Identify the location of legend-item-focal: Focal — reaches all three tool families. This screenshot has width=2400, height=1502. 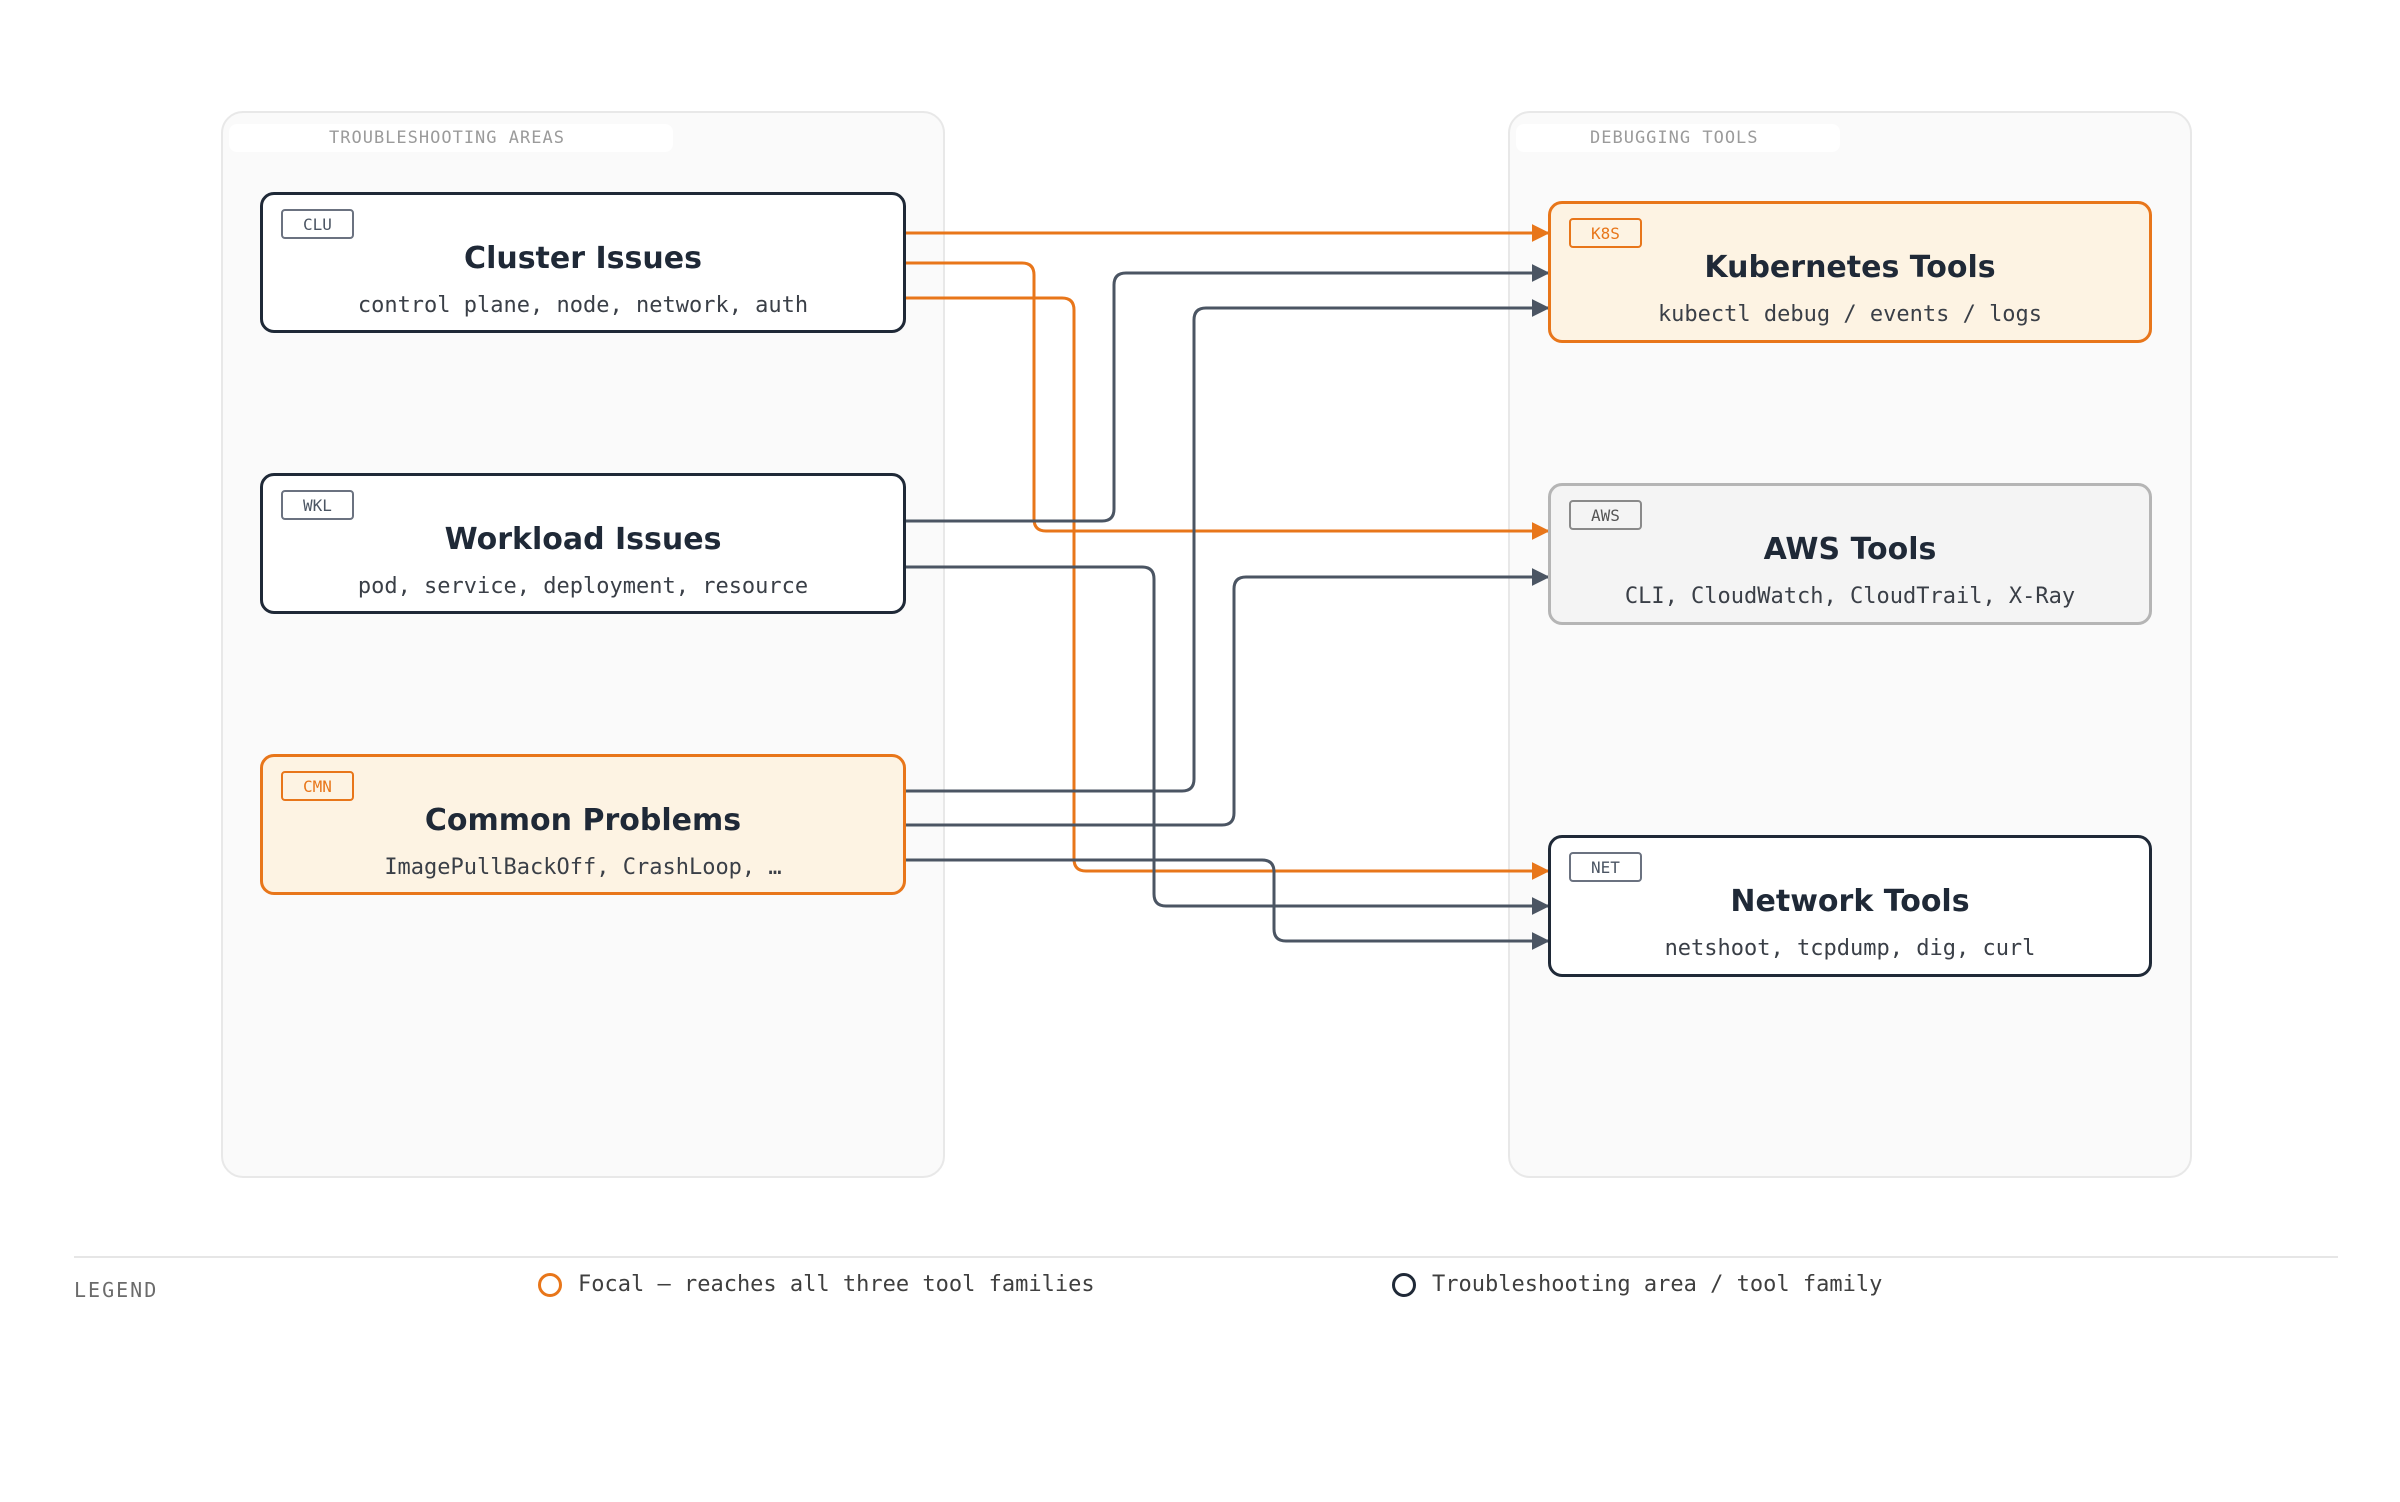
(816, 1284).